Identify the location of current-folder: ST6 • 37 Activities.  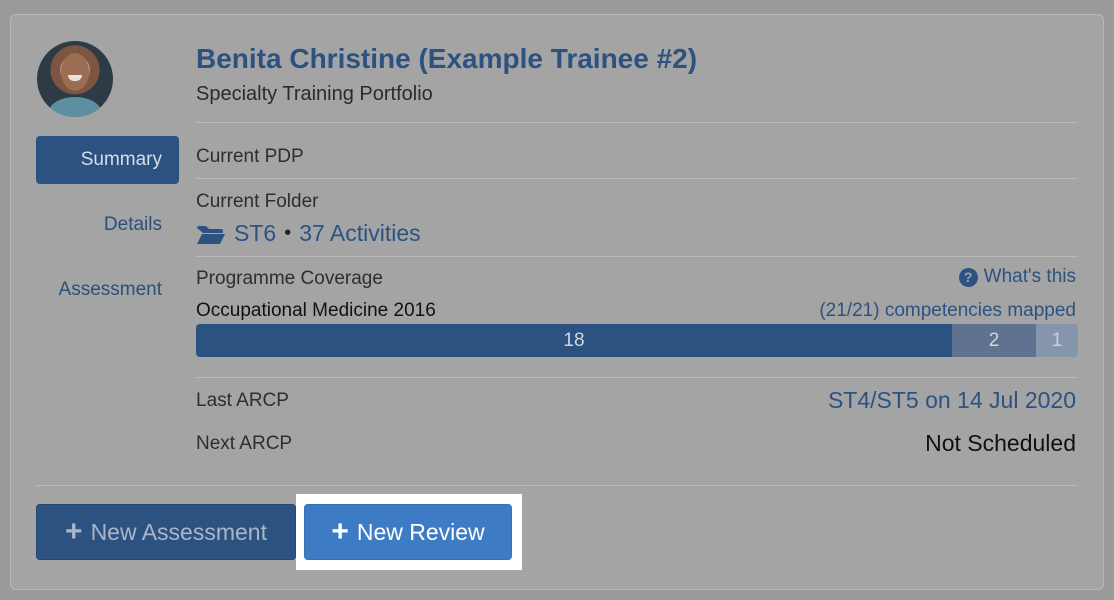
(308, 233).